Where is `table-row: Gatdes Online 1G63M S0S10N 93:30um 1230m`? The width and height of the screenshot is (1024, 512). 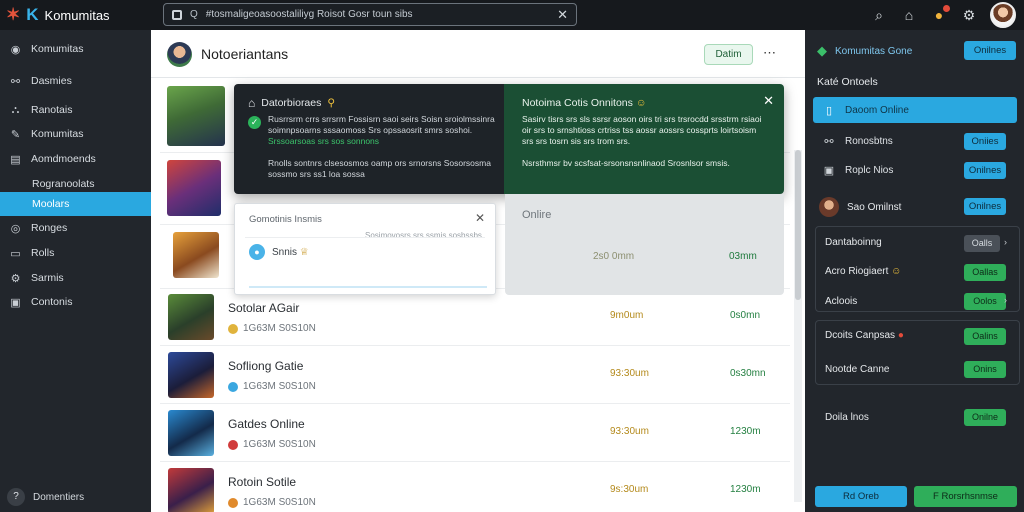
table-row: Gatdes Online 1G63M S0S10N 93:30um 1230m is located at coordinates (475, 433).